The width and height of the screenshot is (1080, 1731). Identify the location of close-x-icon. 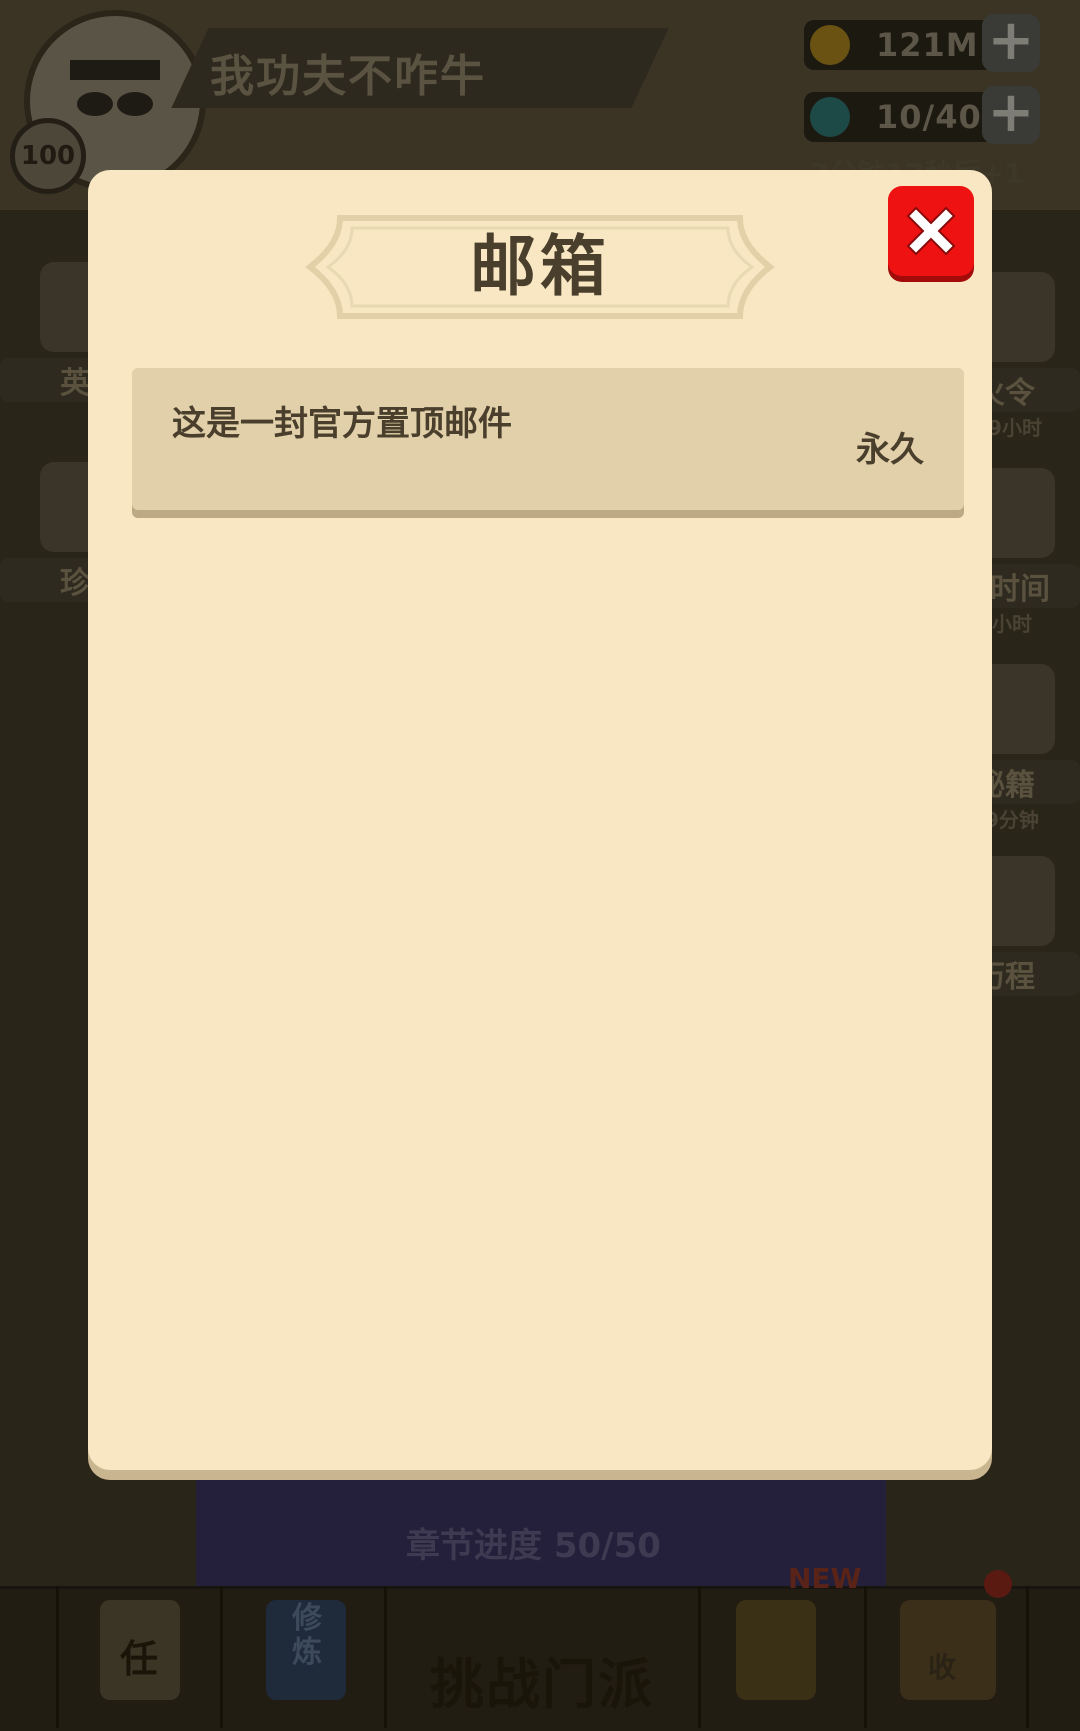
(931, 231).